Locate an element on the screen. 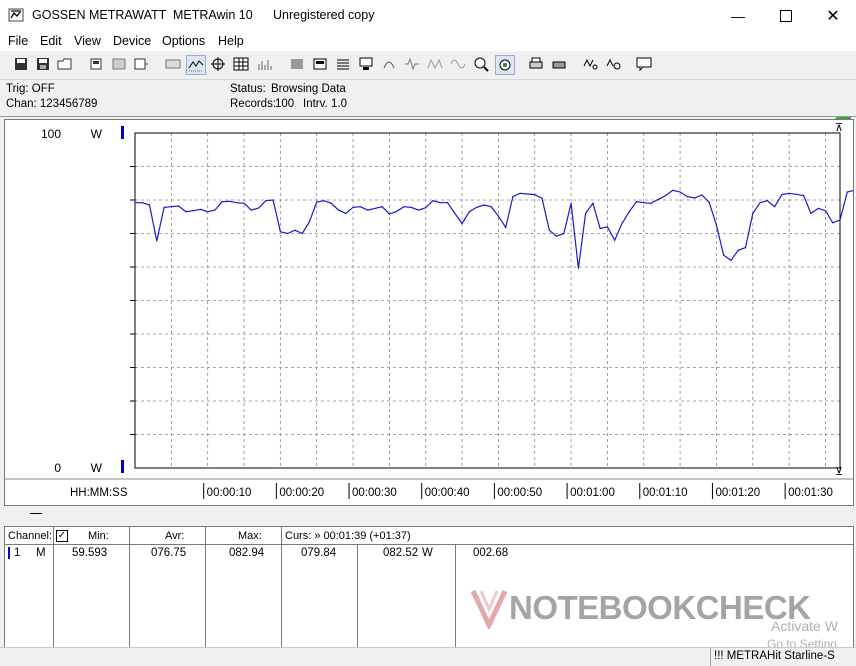  maximize-button is located at coordinates (786, 15).